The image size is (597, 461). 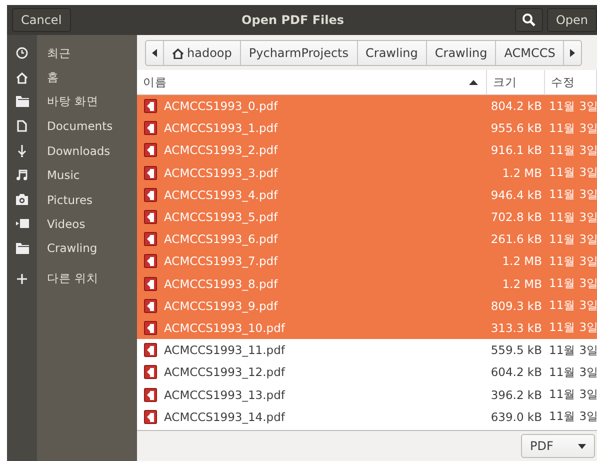 What do you see at coordinates (367, 417) in the screenshot?
I see `file-row: ACMCCS1993_14.pdf 639.0 kB 11월 3일` at bounding box center [367, 417].